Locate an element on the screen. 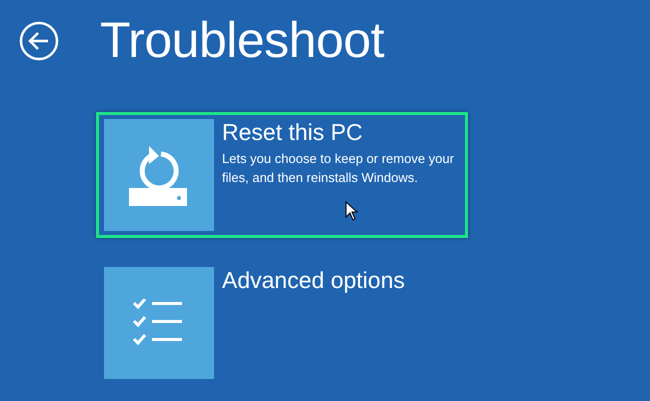 This screenshot has width=650, height=401. reset-drive-icon is located at coordinates (159, 175).